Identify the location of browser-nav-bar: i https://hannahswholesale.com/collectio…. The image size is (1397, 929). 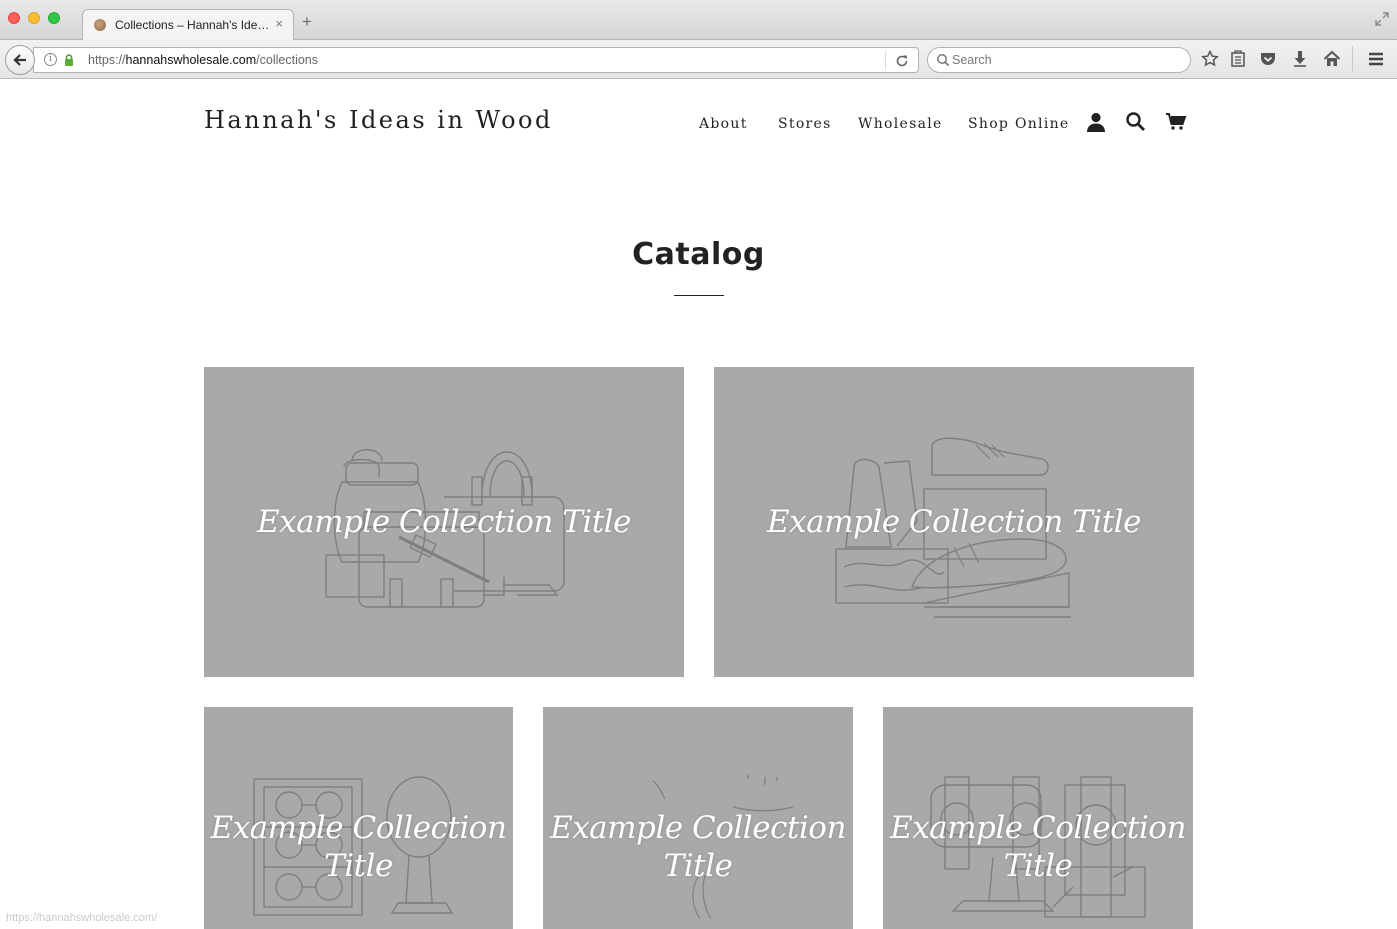
(698, 59).